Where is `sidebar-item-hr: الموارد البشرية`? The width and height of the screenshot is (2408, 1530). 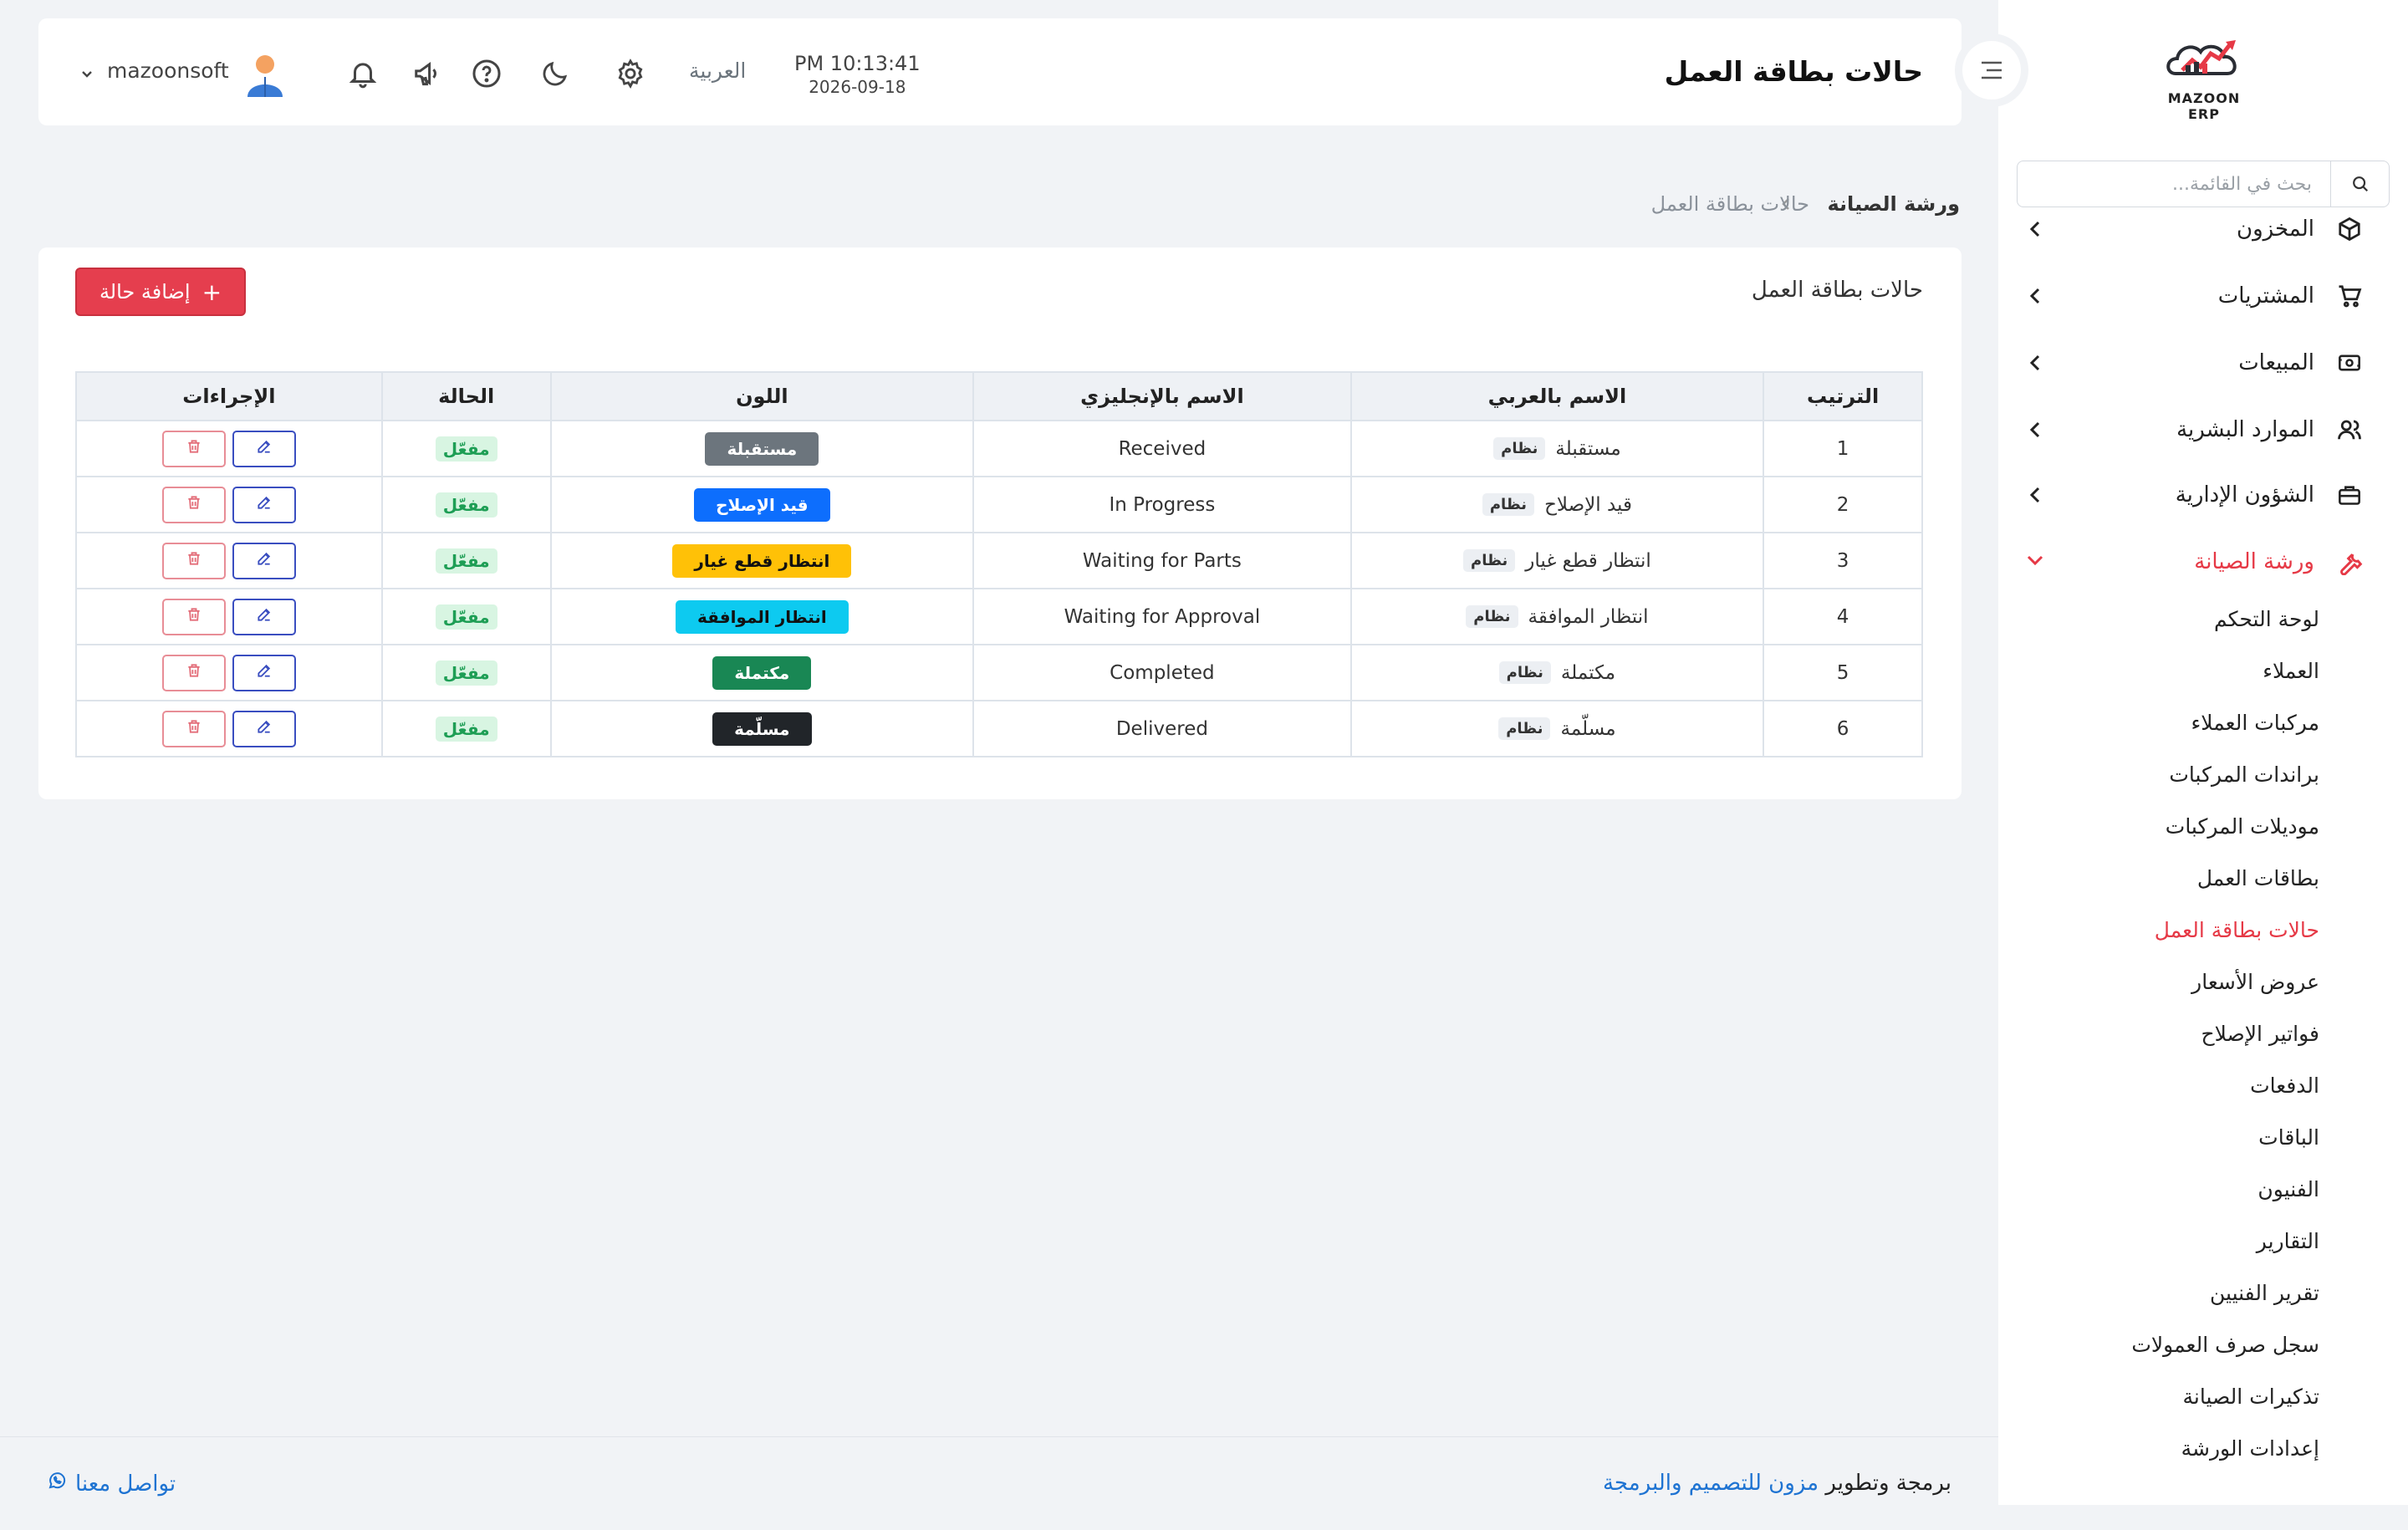
sidebar-item-hr: الموارد البشرية is located at coordinates (2190, 430).